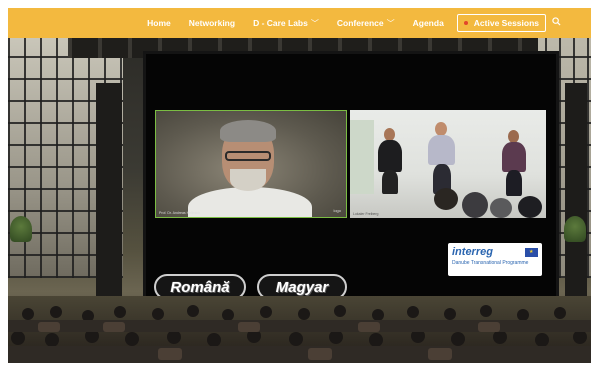 This screenshot has height=371, width=599. What do you see at coordinates (180, 213) in the screenshot?
I see `speaker-caption: Prof. Dr. Andreas Hellmich` at bounding box center [180, 213].